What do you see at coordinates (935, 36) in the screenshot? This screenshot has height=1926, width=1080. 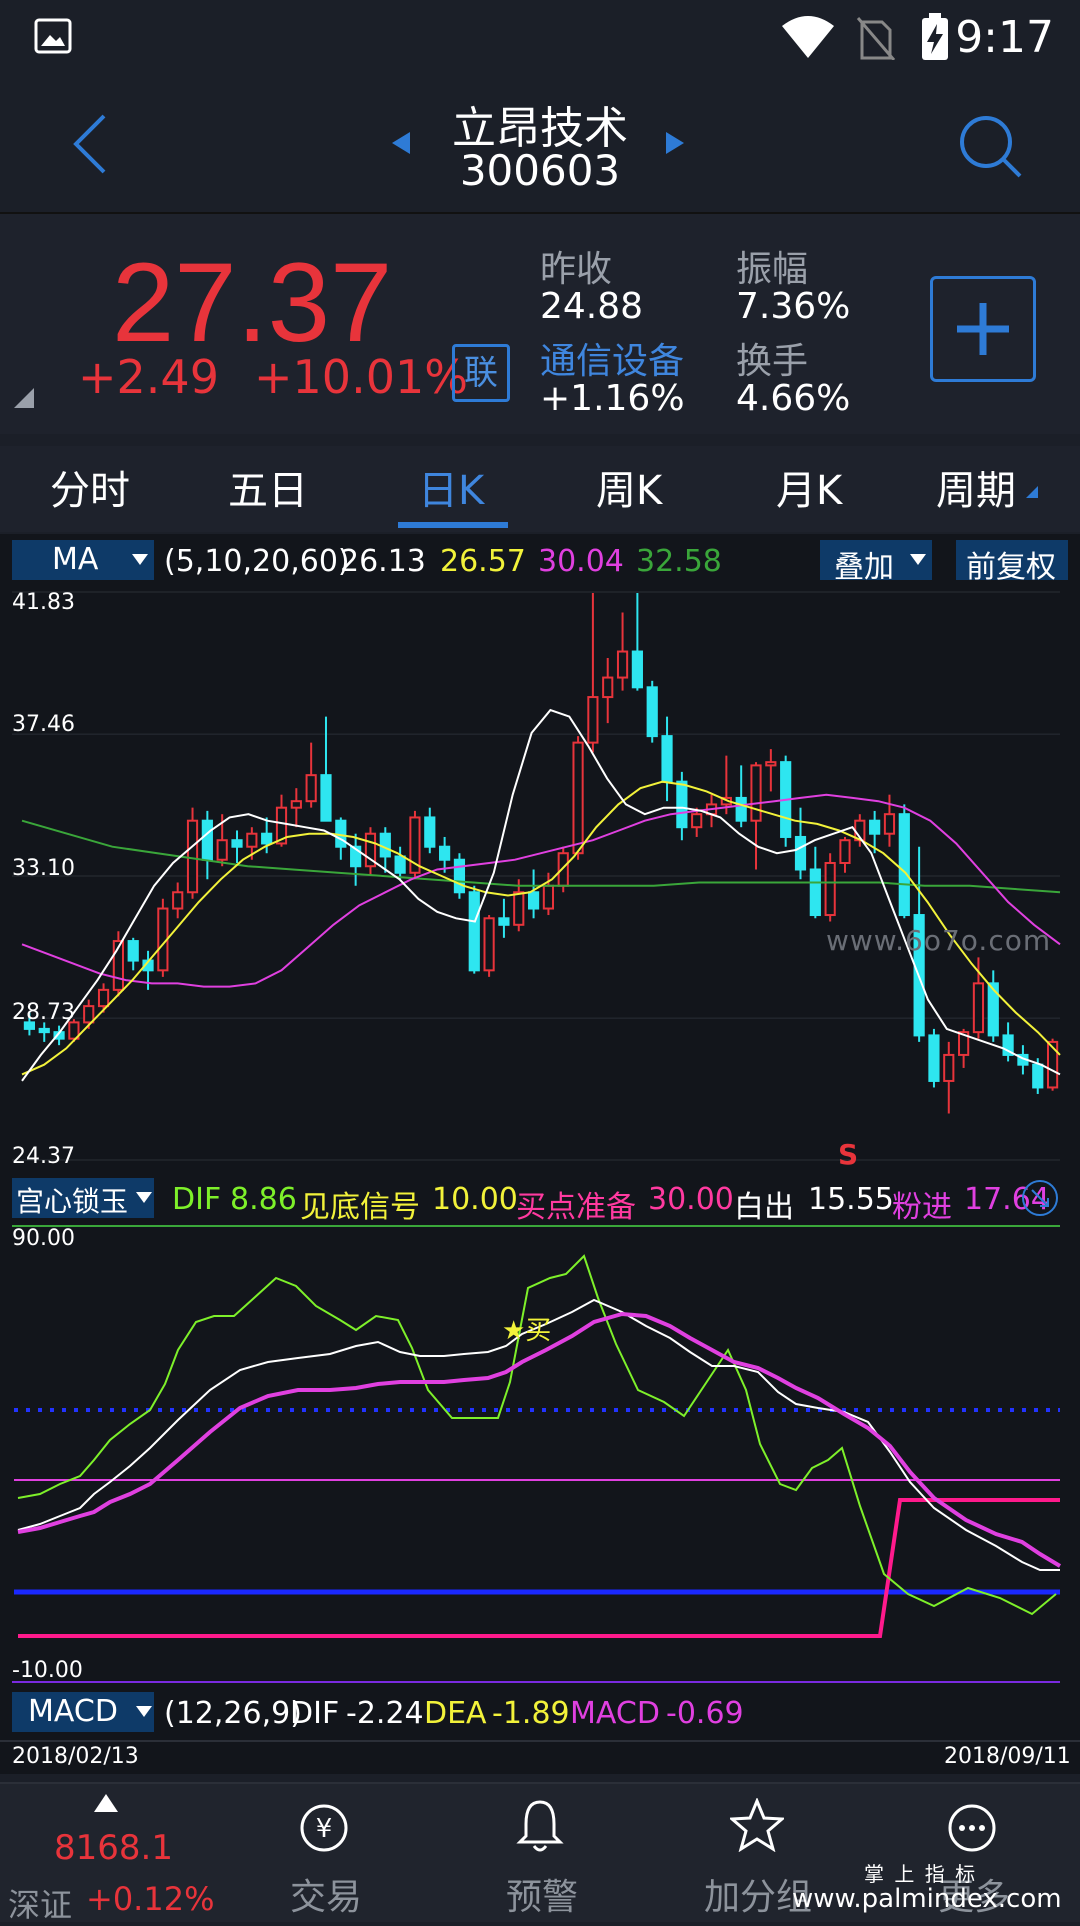 I see `battery-charging-icon` at bounding box center [935, 36].